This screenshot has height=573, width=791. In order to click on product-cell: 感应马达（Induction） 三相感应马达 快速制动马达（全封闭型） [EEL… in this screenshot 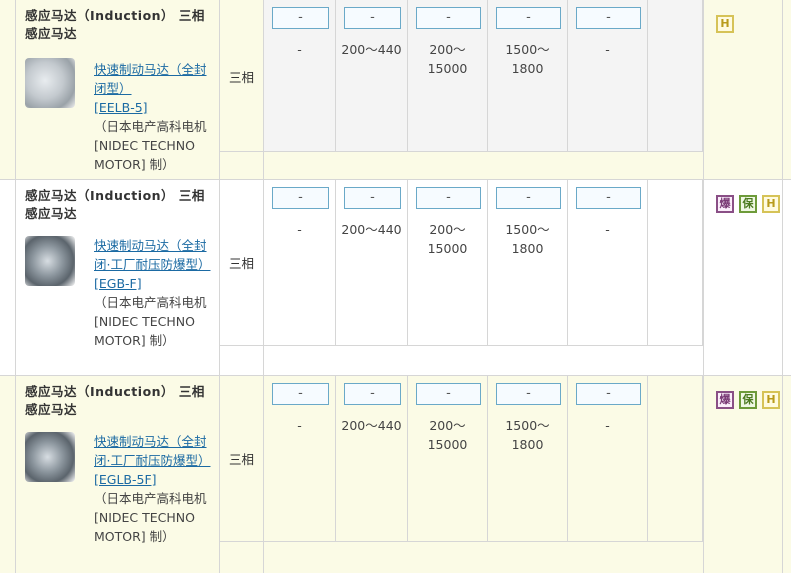, I will do `click(117, 89)`.